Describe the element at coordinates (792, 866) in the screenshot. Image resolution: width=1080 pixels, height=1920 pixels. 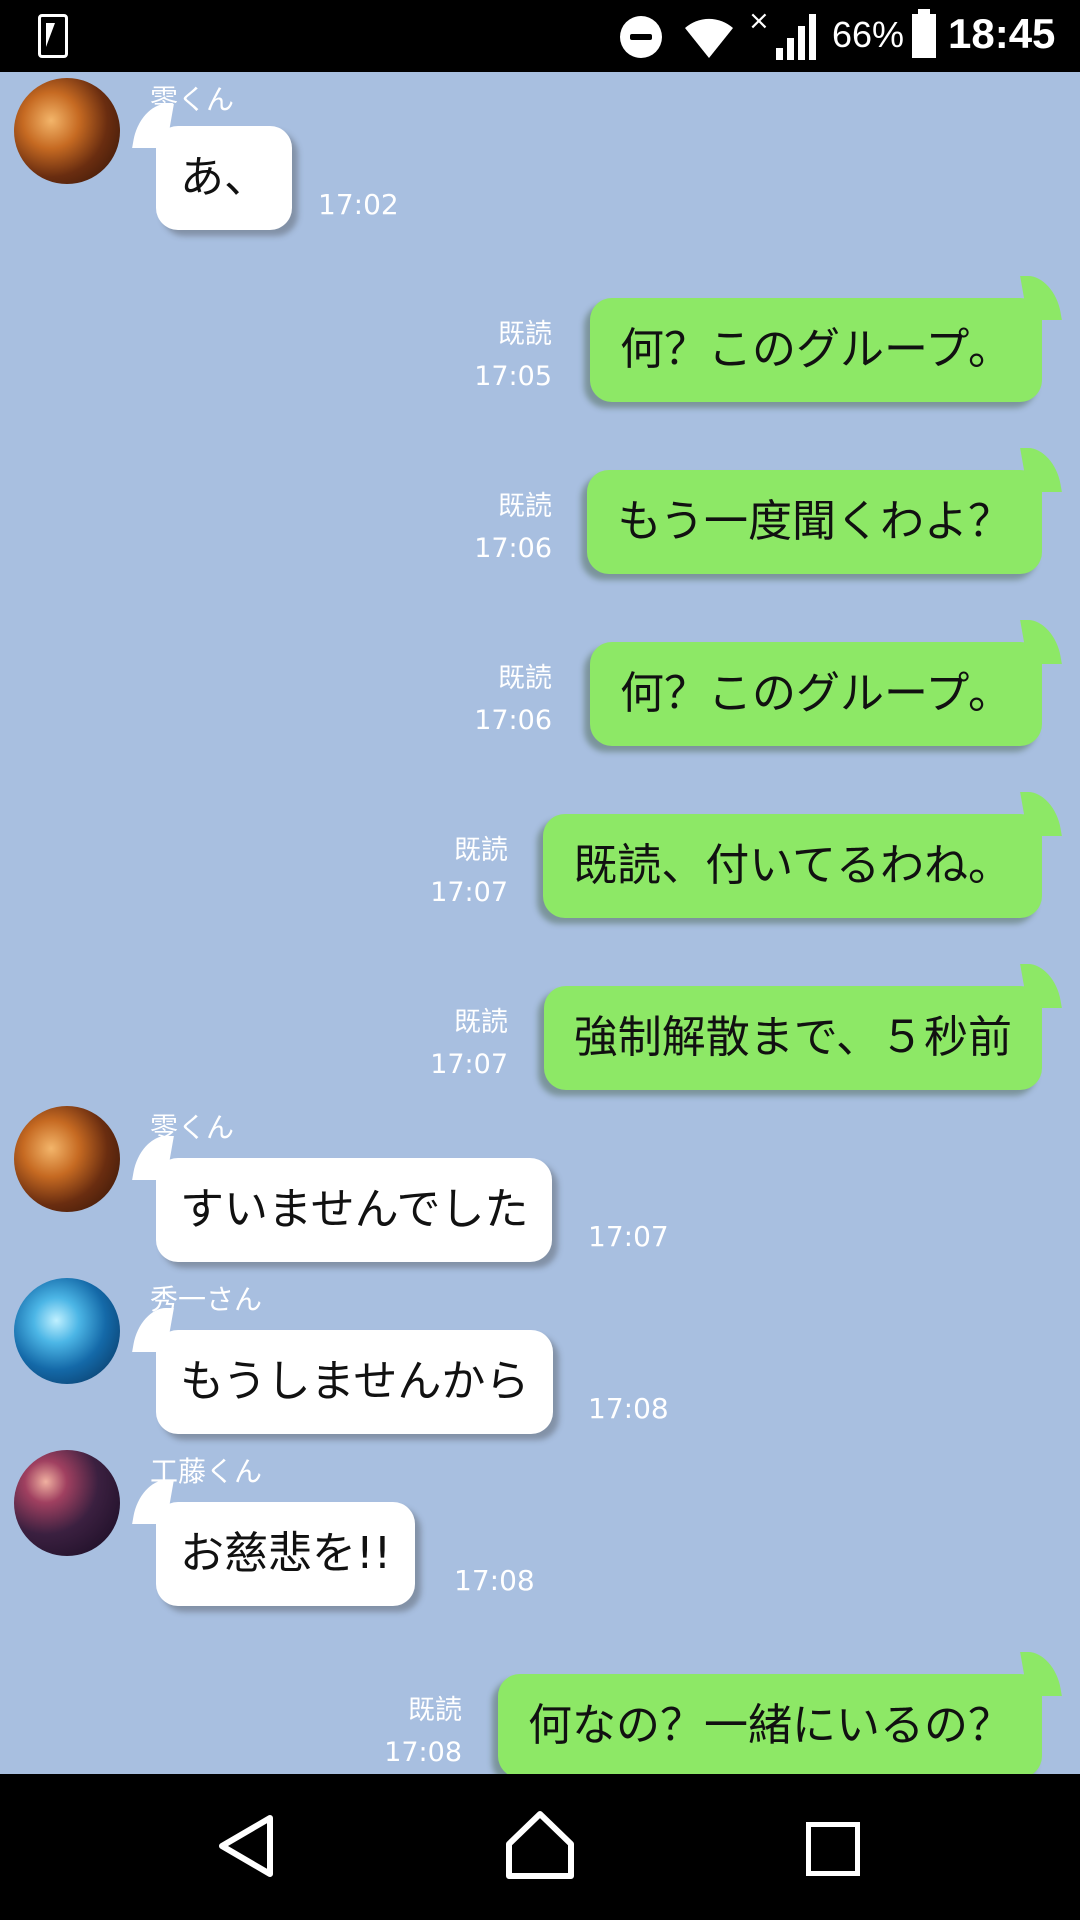
I see `message-bubble-outgoing: 既読、付いてるわね。` at that location.